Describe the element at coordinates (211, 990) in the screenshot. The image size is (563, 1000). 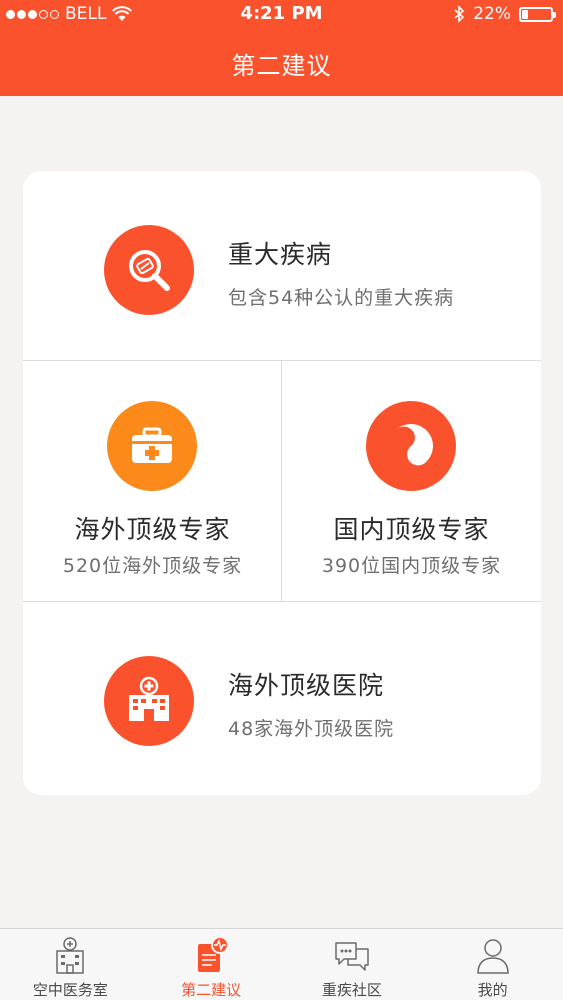
I see `tab-label: 第二建议` at that location.